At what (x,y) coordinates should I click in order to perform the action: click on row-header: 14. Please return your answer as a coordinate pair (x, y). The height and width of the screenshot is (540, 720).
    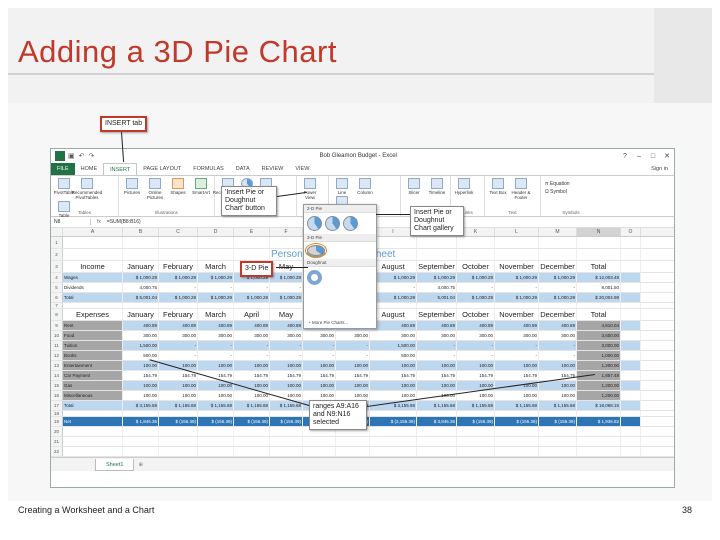
    Looking at the image, I should click on (57, 375).